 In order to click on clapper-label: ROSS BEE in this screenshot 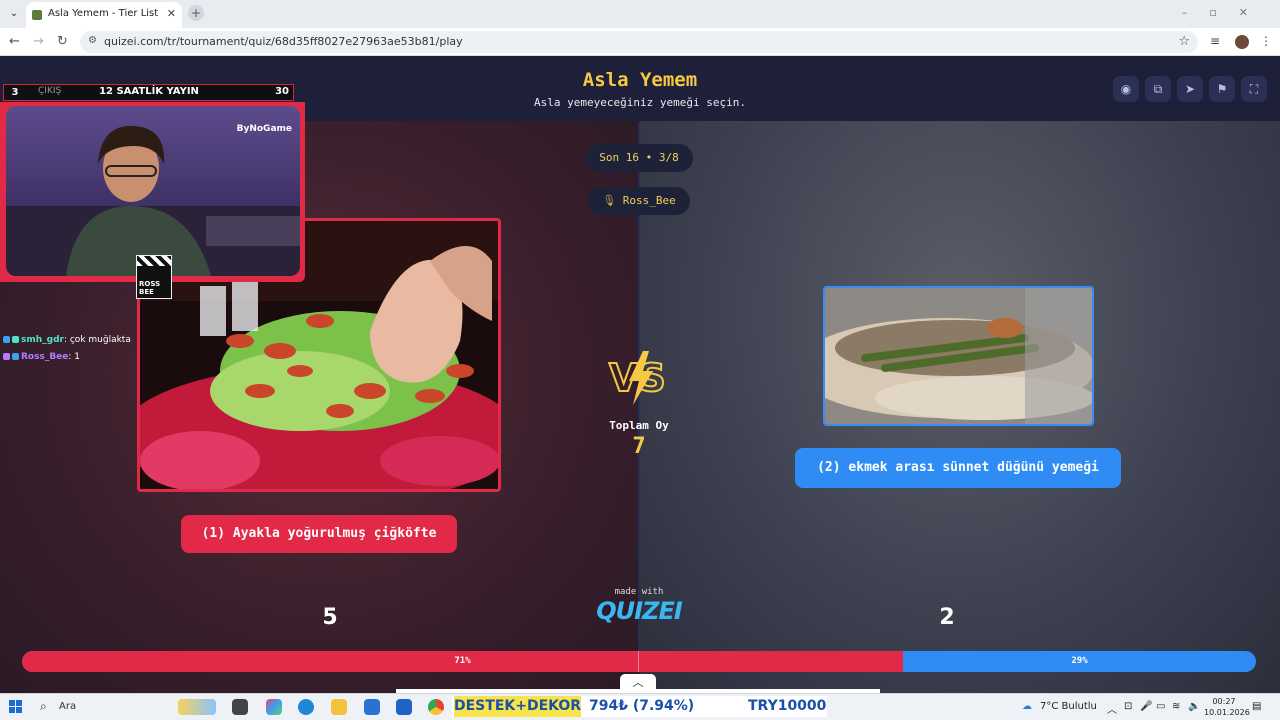, I will do `click(149, 288)`.